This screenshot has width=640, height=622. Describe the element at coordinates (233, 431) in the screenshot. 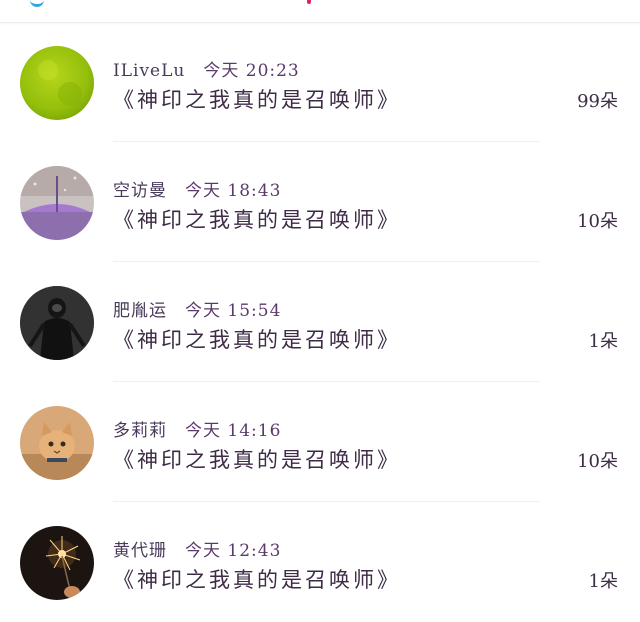

I see `entry-time: 今天 14:16` at that location.